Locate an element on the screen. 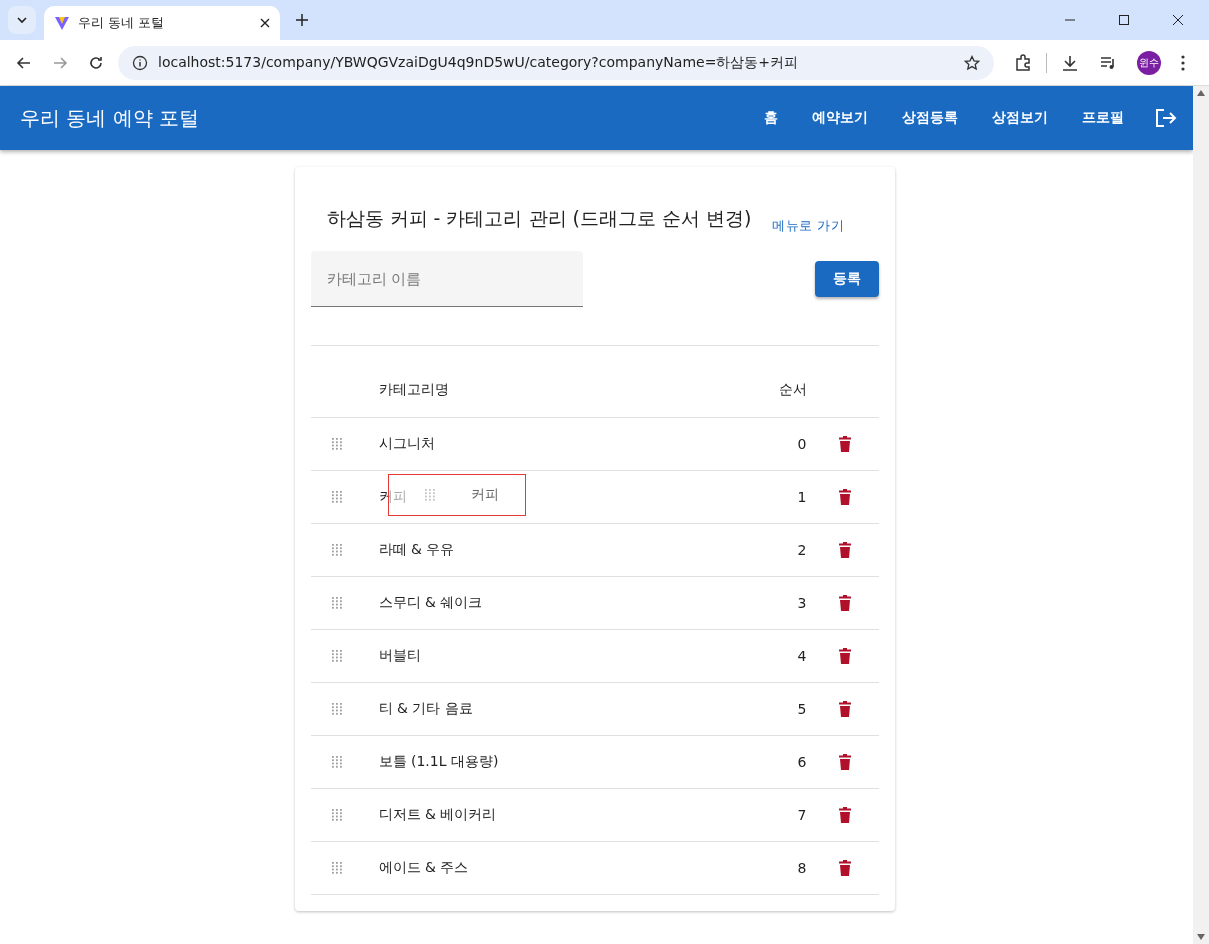 The height and width of the screenshot is (944, 1209). address-bar: localhost:5173/company/YBWQGVzaiDgU4q9nD5wU/category?companyName=하삼동+커피 is located at coordinates (556, 62).